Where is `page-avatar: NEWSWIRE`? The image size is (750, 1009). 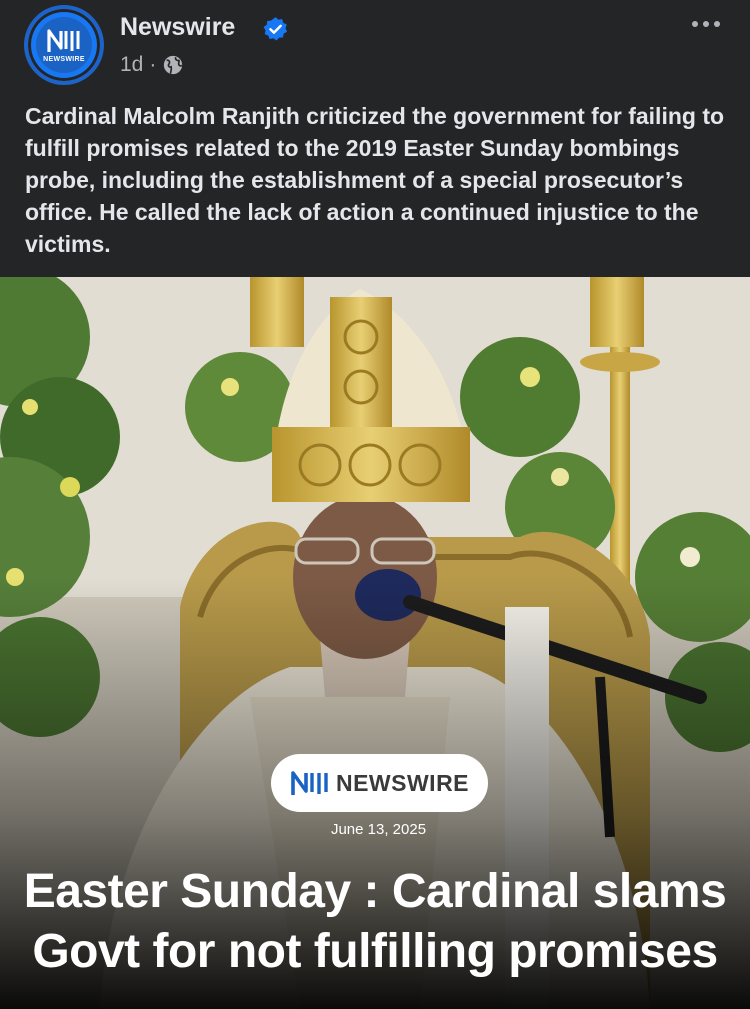 page-avatar: NEWSWIRE is located at coordinates (64, 45).